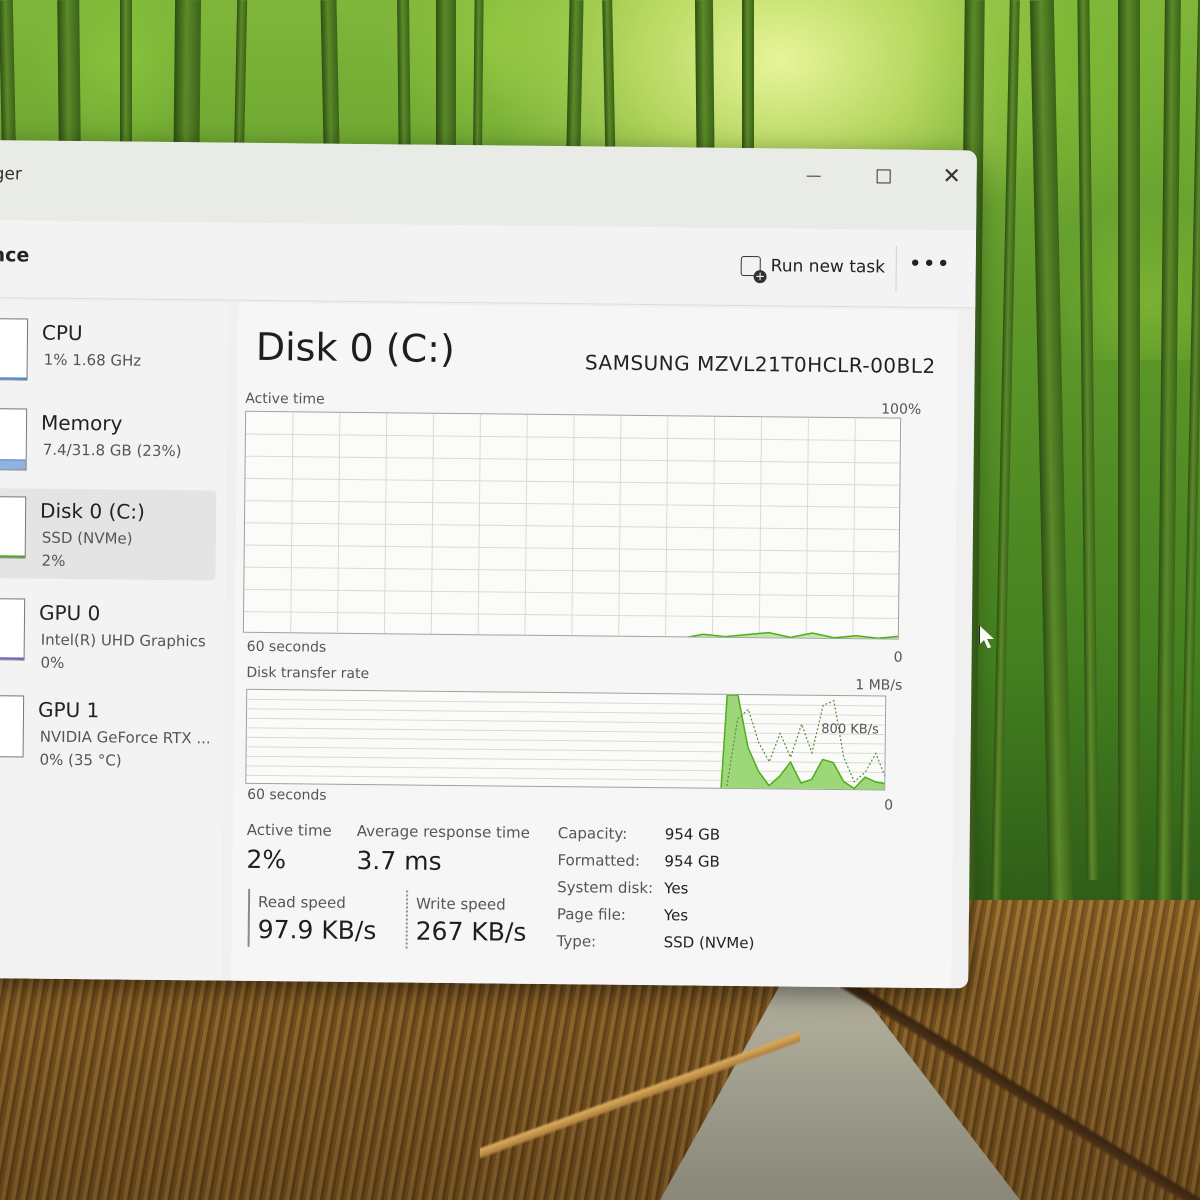 This screenshot has height=1200, width=1200. What do you see at coordinates (123, 640) in the screenshot?
I see `sidebar-item-detail: Intel(R) UHD Graphics` at bounding box center [123, 640].